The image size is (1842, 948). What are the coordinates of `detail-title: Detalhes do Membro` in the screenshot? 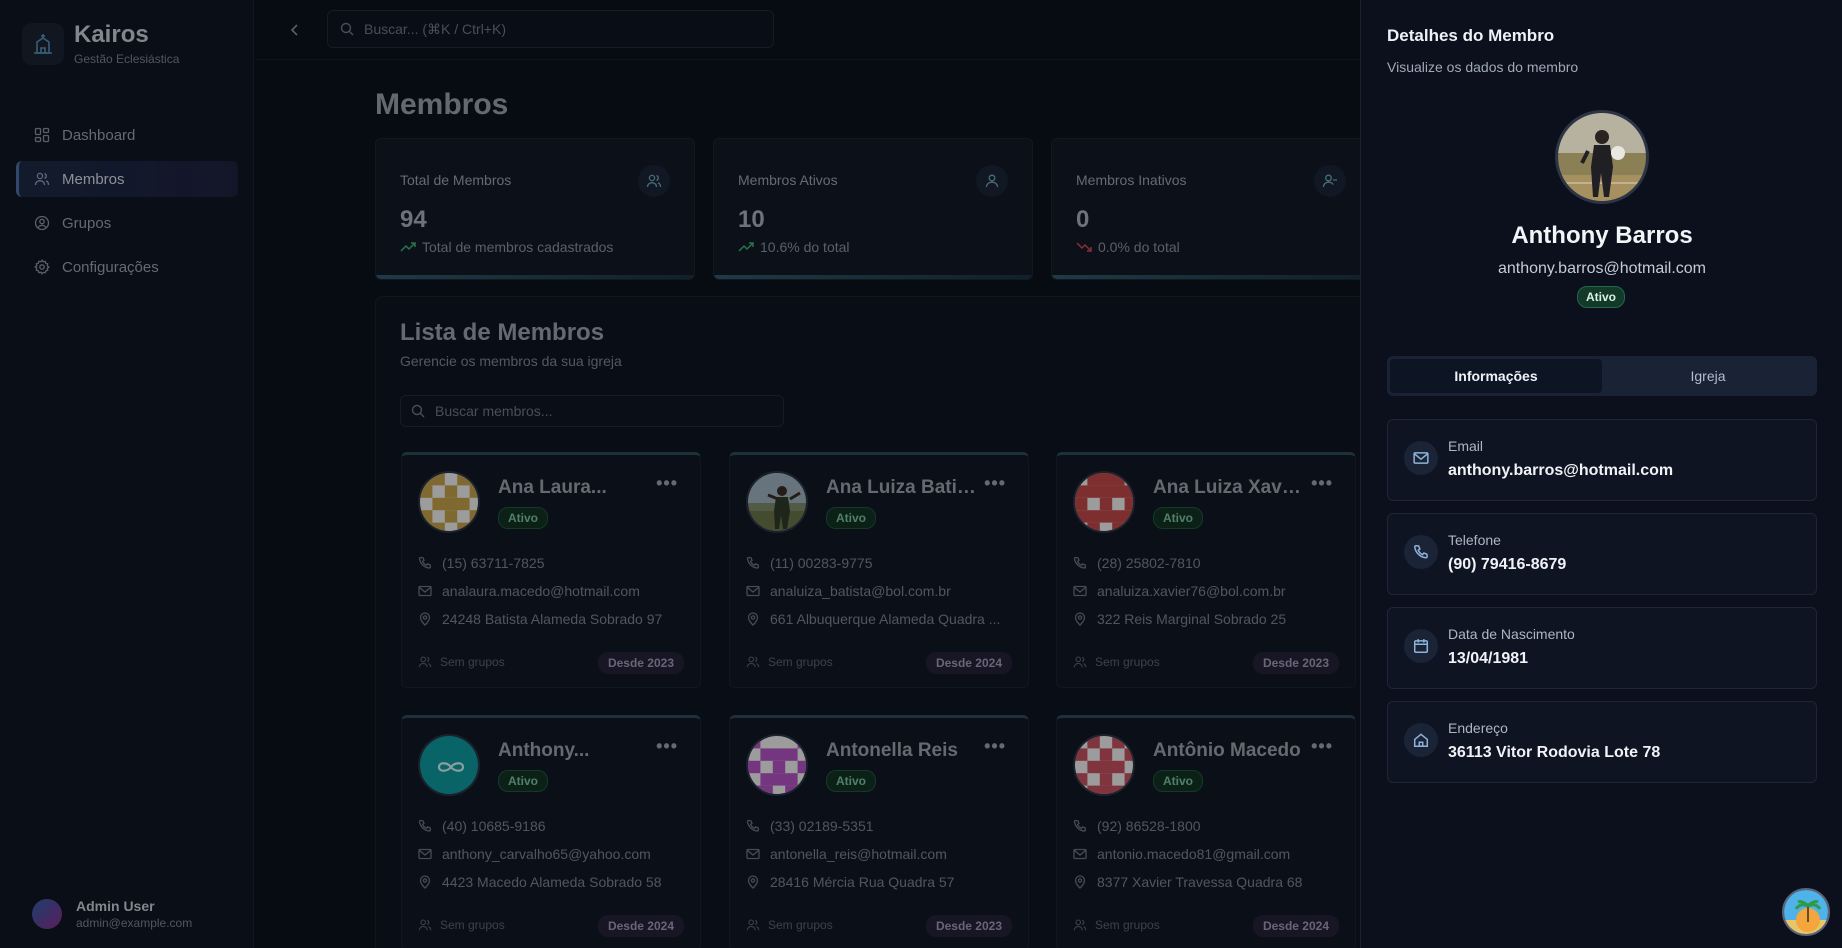 It's located at (1471, 35).